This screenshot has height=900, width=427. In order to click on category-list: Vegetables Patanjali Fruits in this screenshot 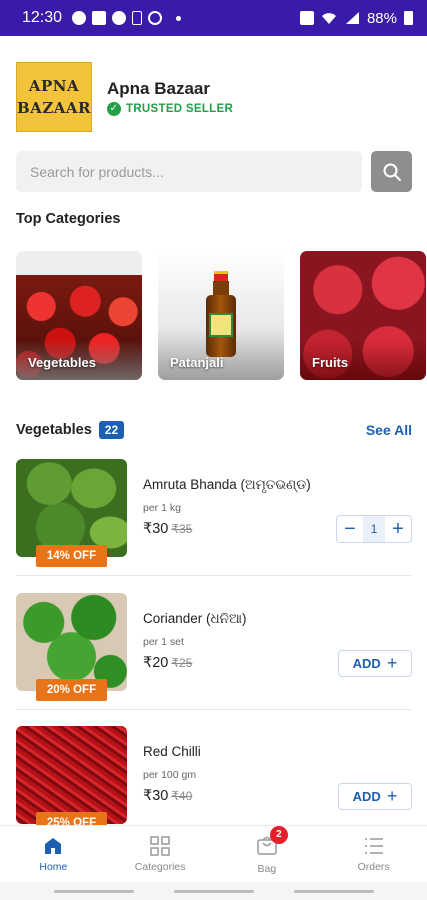, I will do `click(221, 315)`.